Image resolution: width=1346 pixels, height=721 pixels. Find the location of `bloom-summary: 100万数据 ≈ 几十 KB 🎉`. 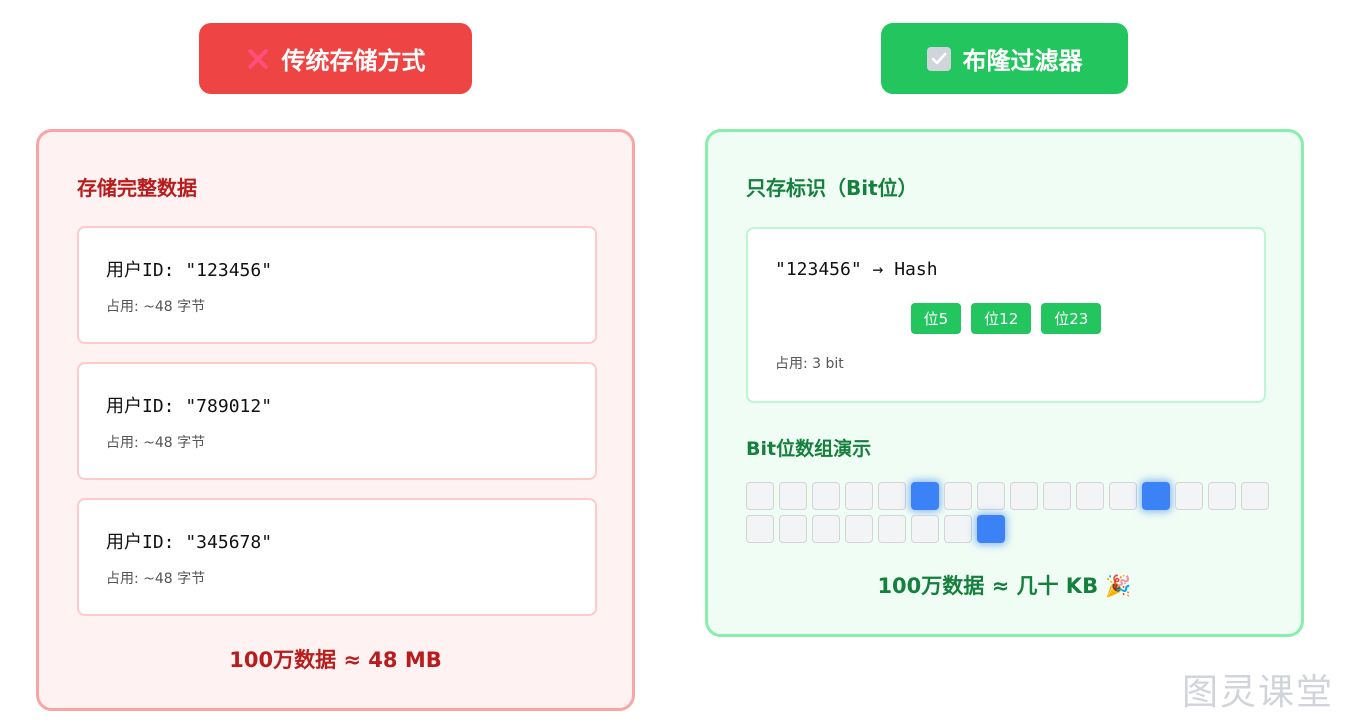

bloom-summary: 100万数据 ≈ 几十 KB 🎉 is located at coordinates (1004, 586).